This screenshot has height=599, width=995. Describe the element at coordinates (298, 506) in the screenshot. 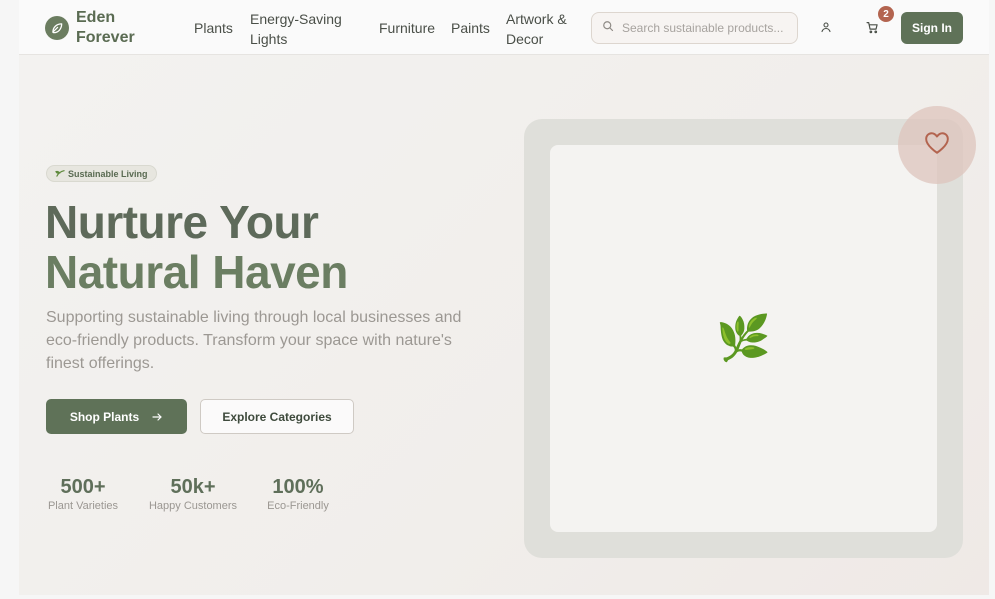

I see `stat-label: Eco-Friendly` at that location.